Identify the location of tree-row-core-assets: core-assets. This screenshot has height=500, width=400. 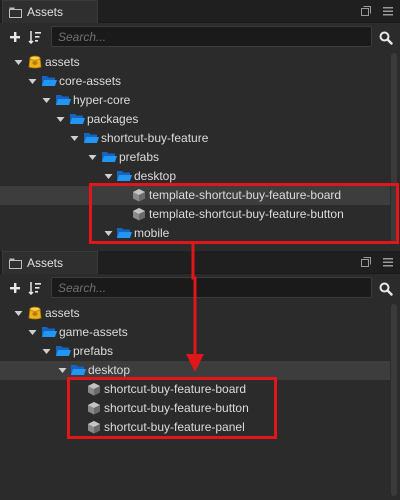
(195, 81).